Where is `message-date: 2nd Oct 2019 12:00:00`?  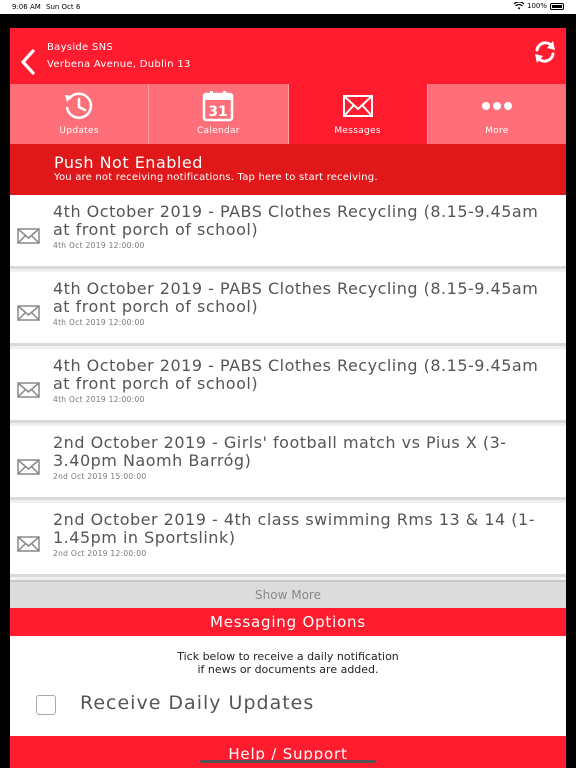
message-date: 2nd Oct 2019 12:00:00 is located at coordinates (100, 553).